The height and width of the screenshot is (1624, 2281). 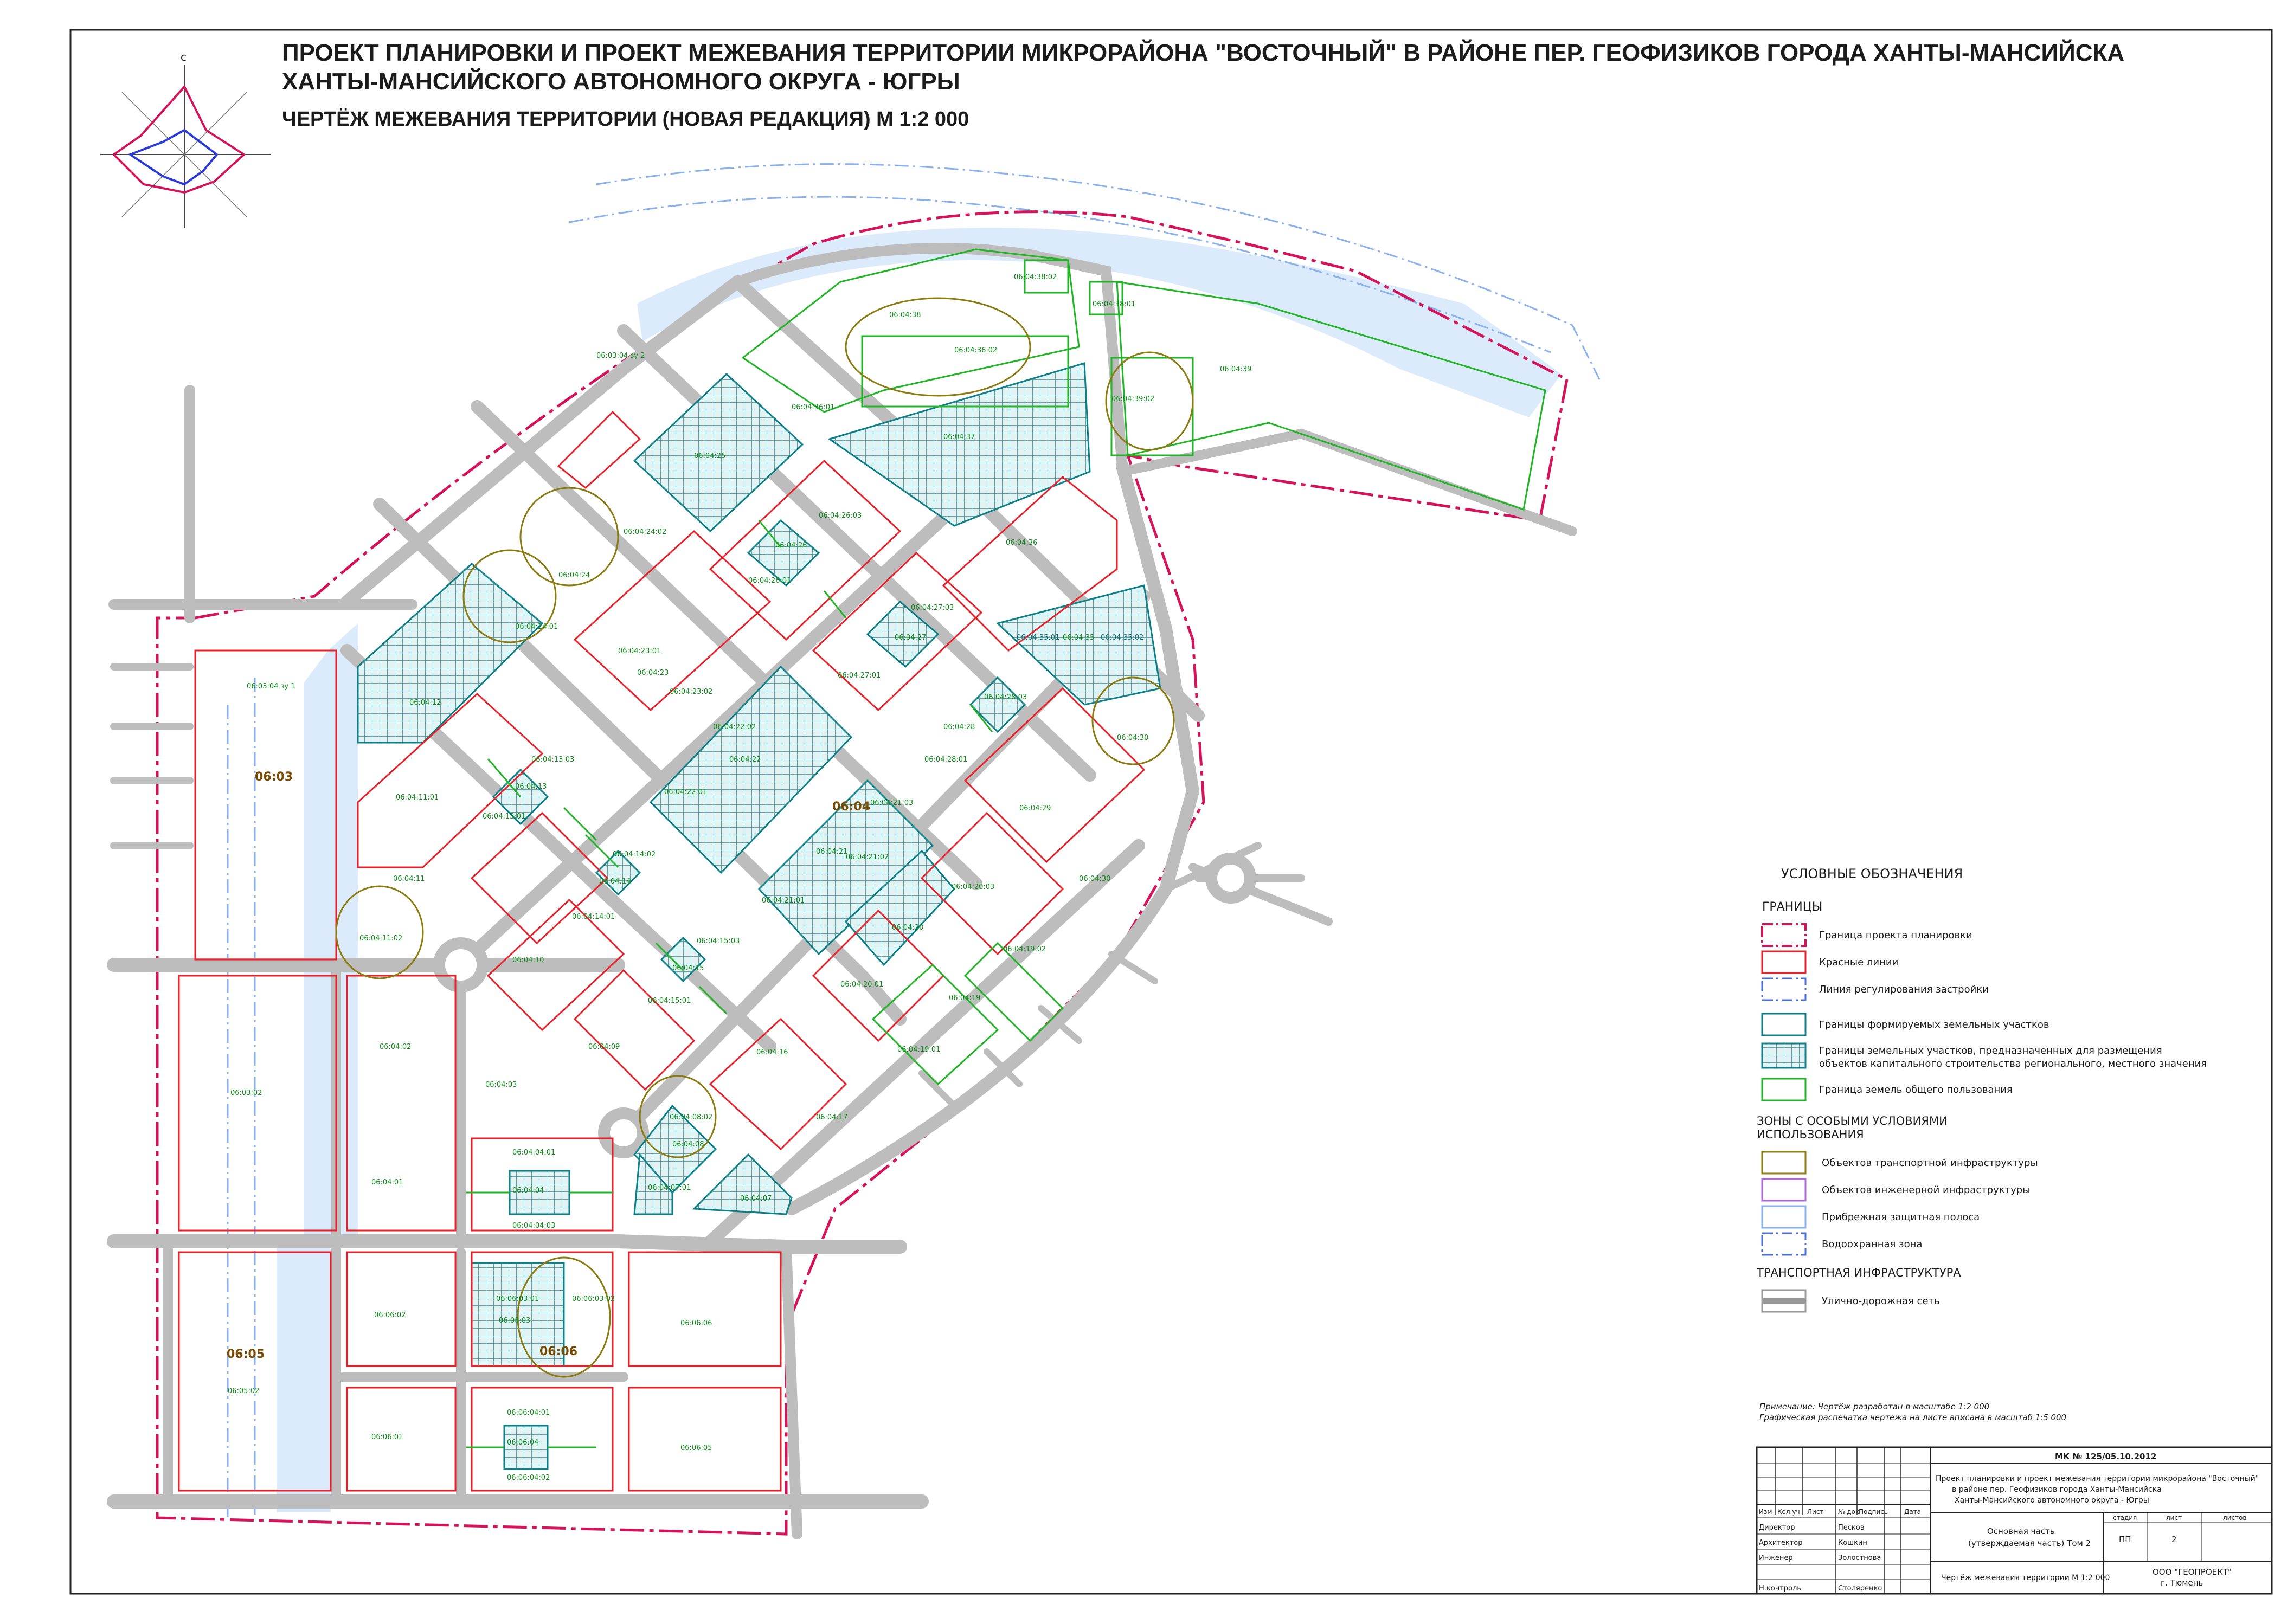 What do you see at coordinates (1024, 949) in the screenshot?
I see `label-0604-19-02: 06:04:19:02` at bounding box center [1024, 949].